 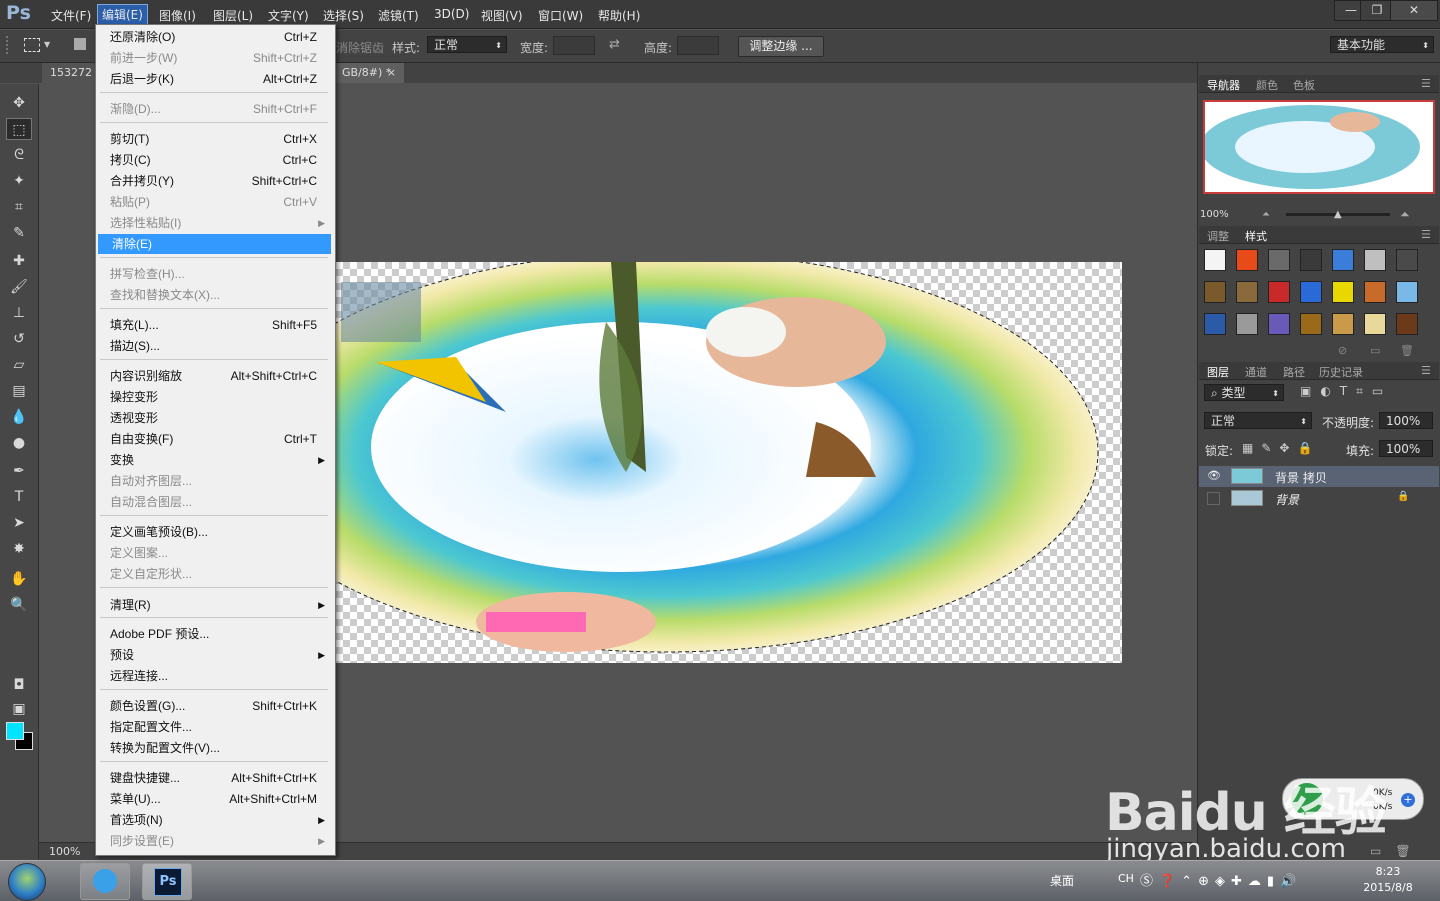 What do you see at coordinates (1406, 448) in the screenshot?
I see `fill-field: 100%` at bounding box center [1406, 448].